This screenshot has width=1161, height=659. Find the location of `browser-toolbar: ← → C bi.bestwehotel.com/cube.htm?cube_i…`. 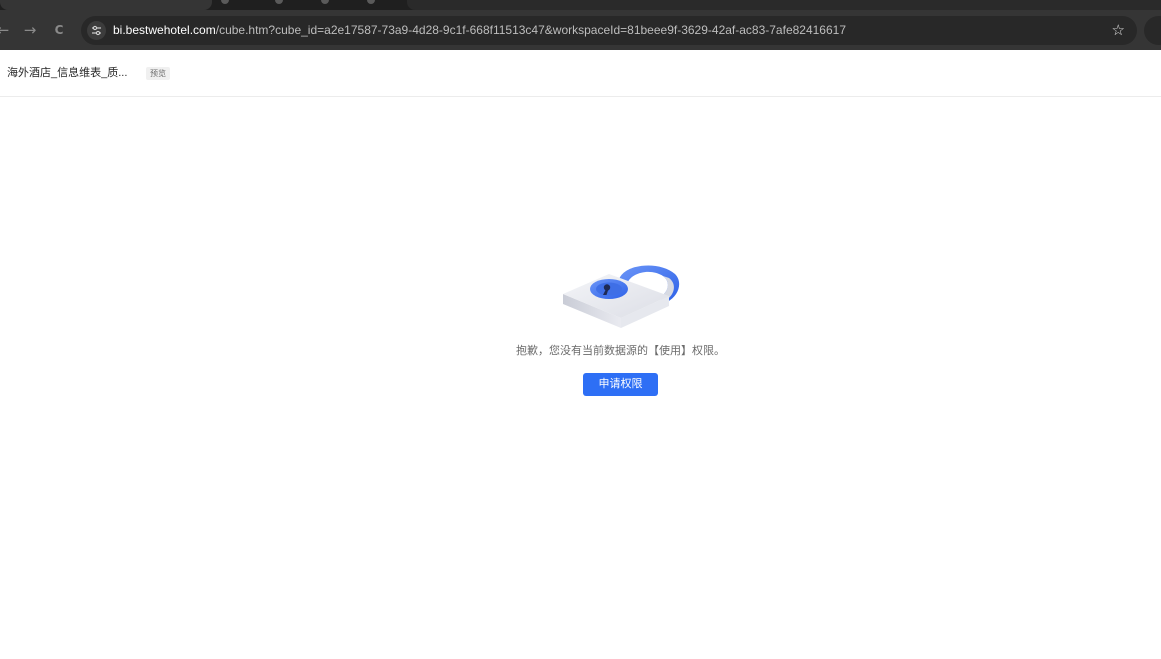

browser-toolbar: ← → C bi.bestwehotel.com/cube.htm?cube_i… is located at coordinates (580, 30).